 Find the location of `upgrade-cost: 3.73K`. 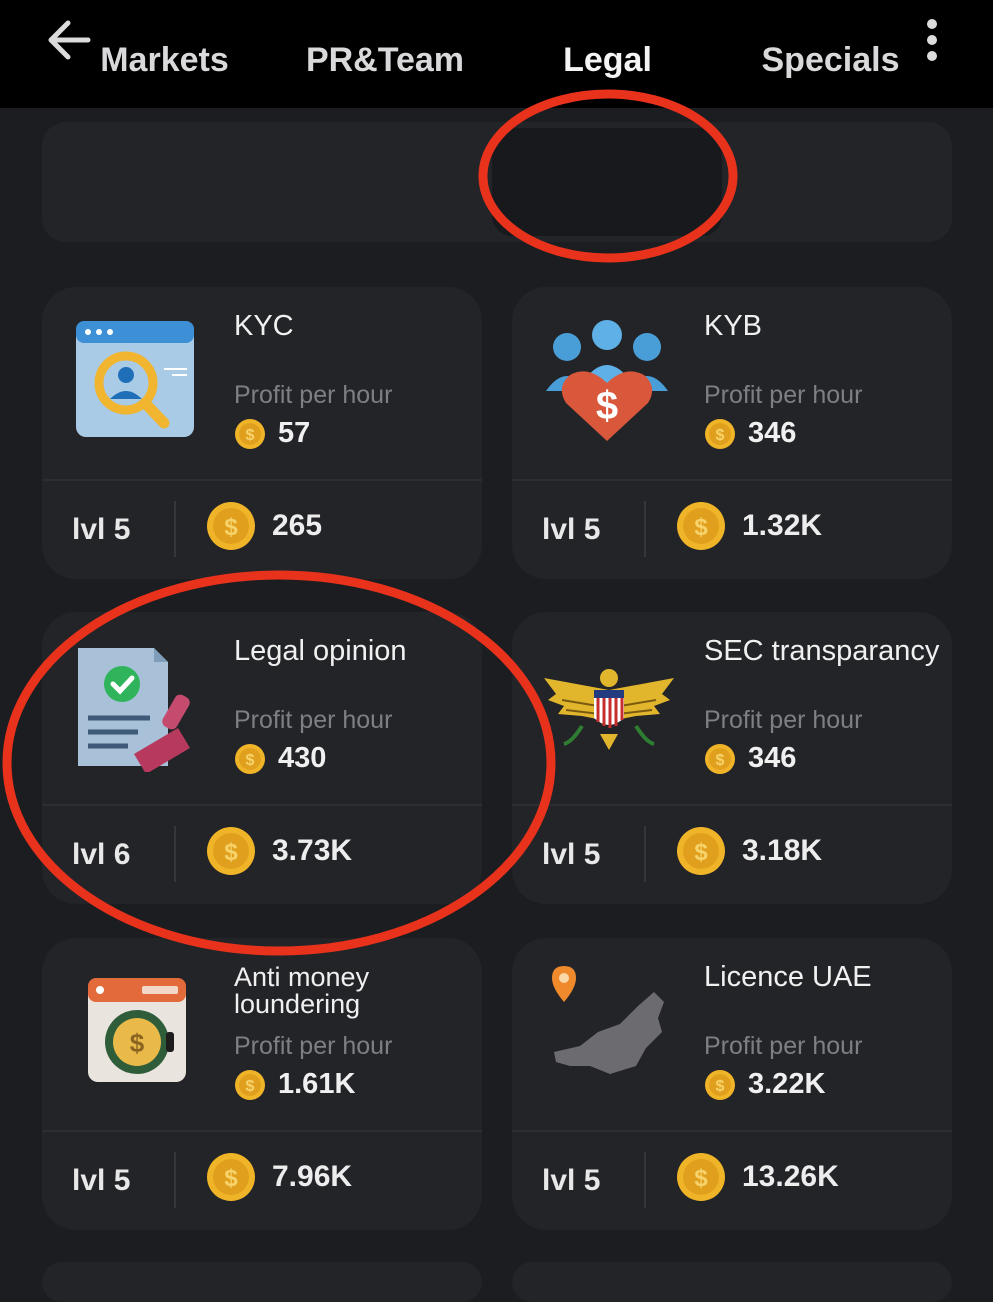

upgrade-cost: 3.73K is located at coordinates (312, 850).